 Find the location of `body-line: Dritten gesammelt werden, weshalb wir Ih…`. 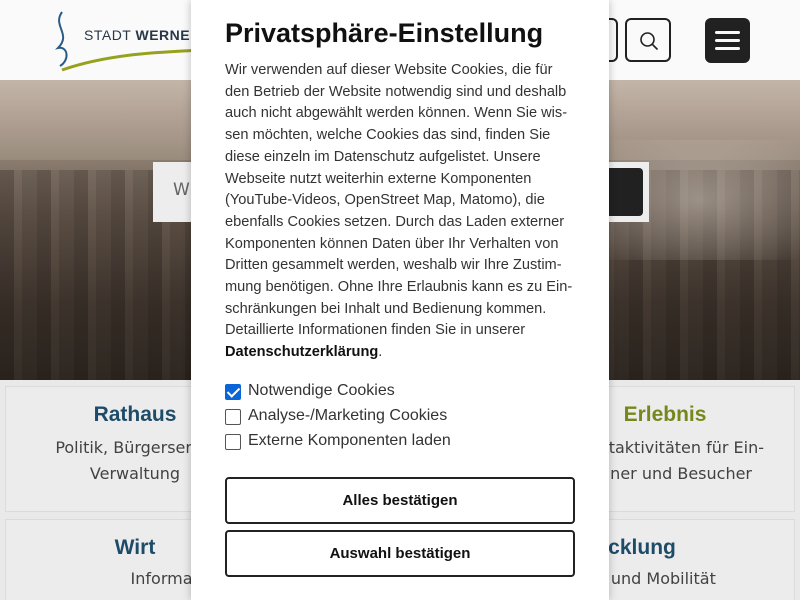

body-line: Dritten gesammelt werden, weshalb wir Ih… is located at coordinates (393, 265).